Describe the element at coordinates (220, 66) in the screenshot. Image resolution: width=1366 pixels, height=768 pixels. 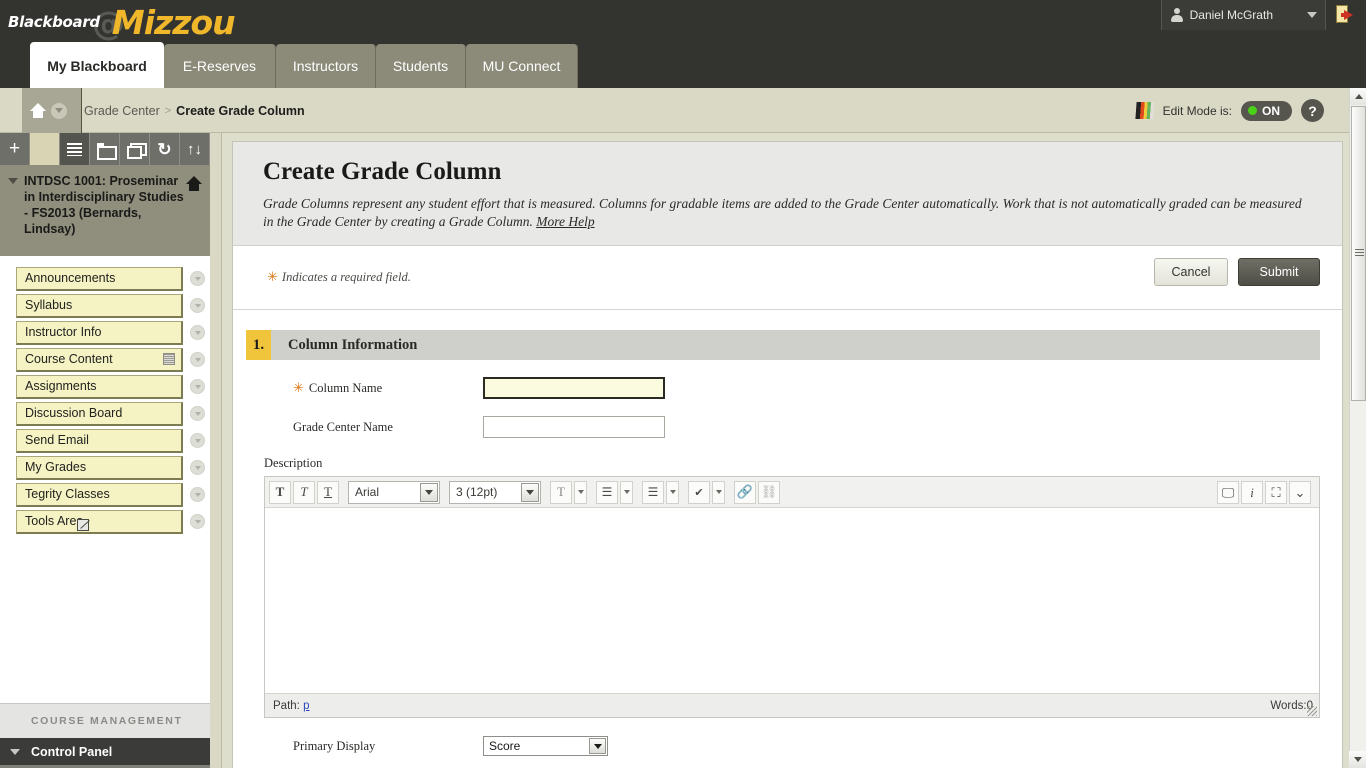
I see `tab-e-reserves: E-Reserves` at that location.